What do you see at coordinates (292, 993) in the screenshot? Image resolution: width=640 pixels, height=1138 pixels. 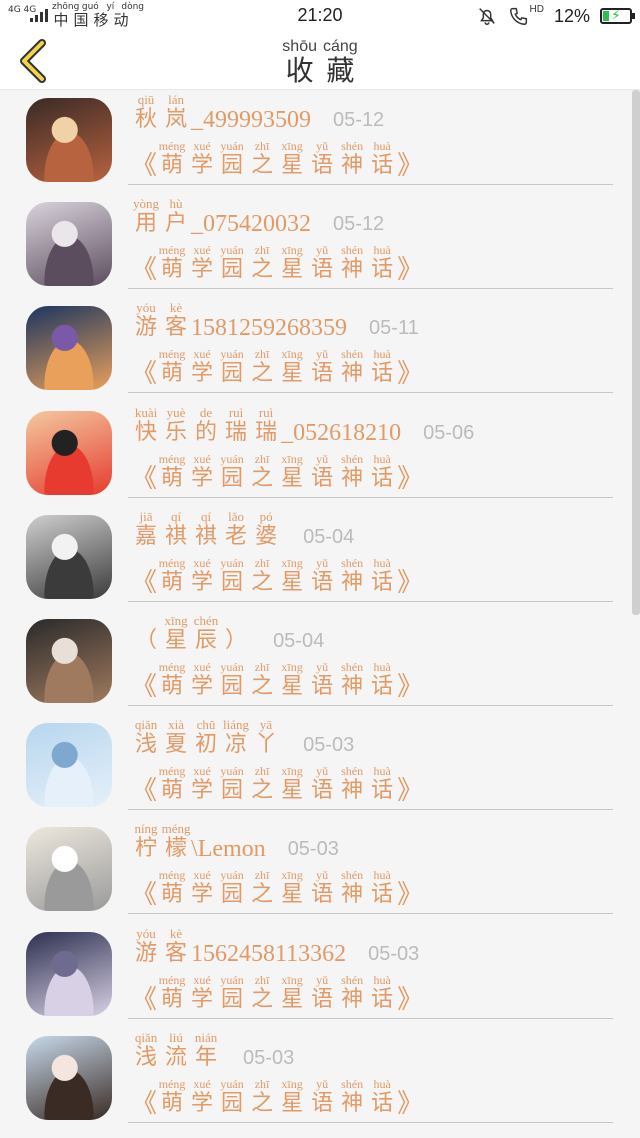 I see `story-title-char: xīng 星` at bounding box center [292, 993].